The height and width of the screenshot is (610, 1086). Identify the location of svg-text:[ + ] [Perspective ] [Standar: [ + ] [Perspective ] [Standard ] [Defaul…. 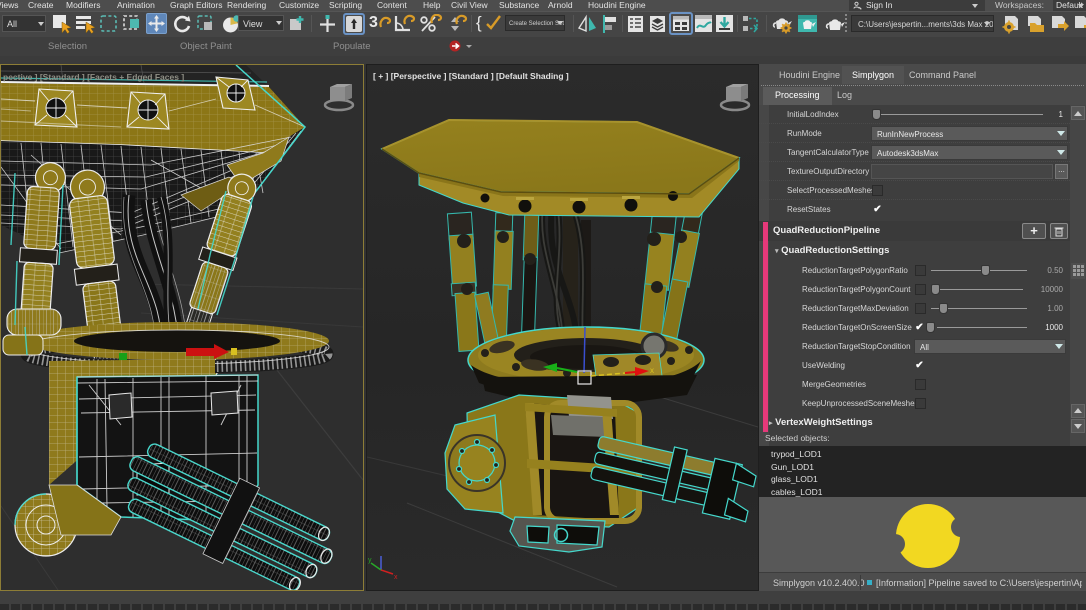
(471, 76).